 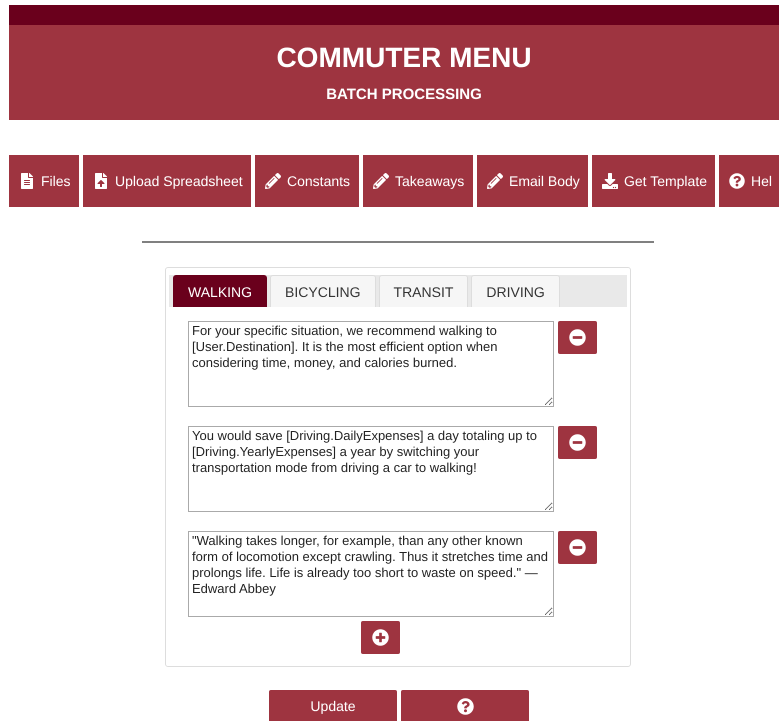 I want to click on document-icon, so click(x=27, y=181).